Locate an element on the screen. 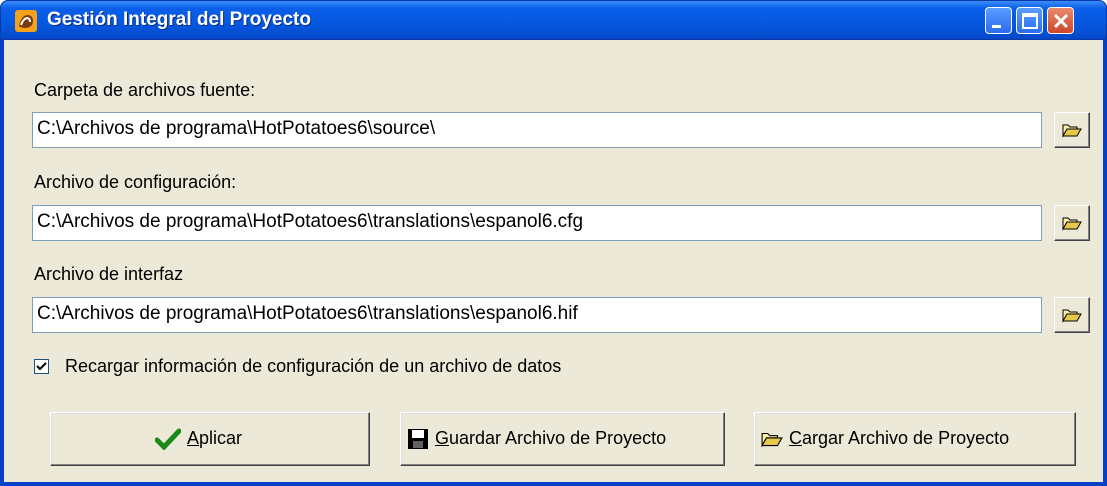 The image size is (1107, 486). close-button is located at coordinates (1060, 20).